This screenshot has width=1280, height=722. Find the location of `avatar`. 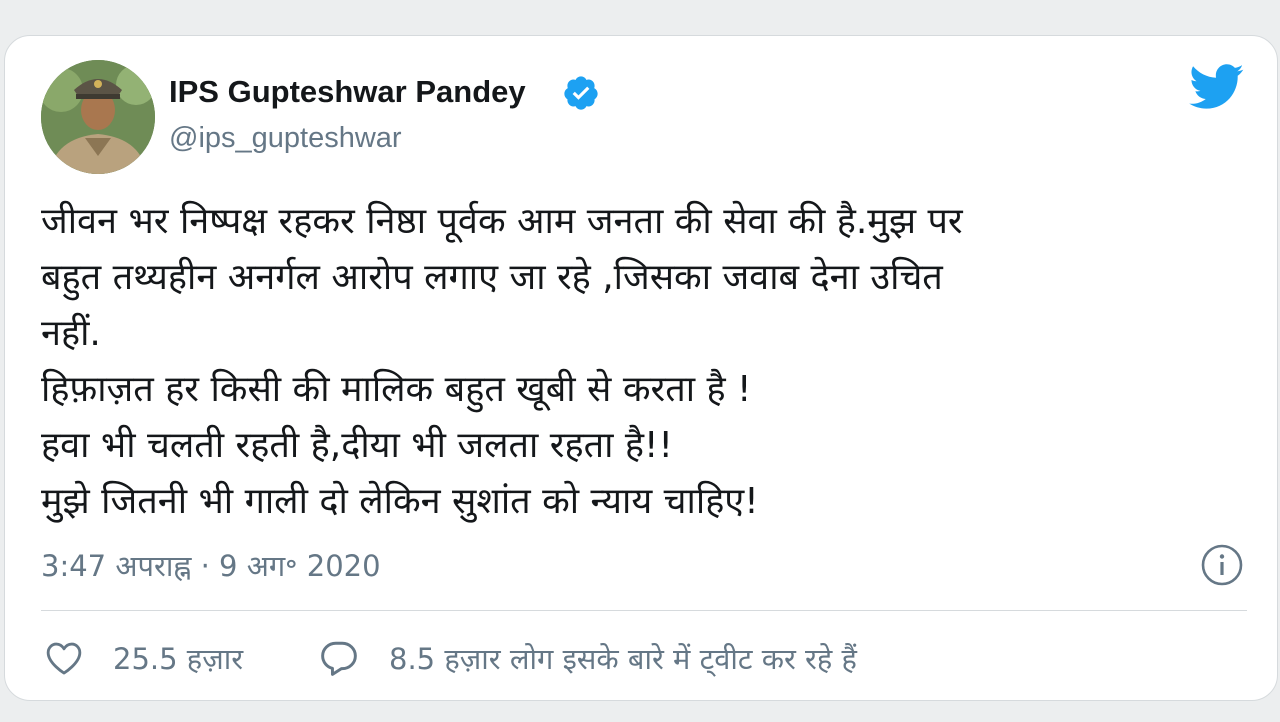

avatar is located at coordinates (98, 117).